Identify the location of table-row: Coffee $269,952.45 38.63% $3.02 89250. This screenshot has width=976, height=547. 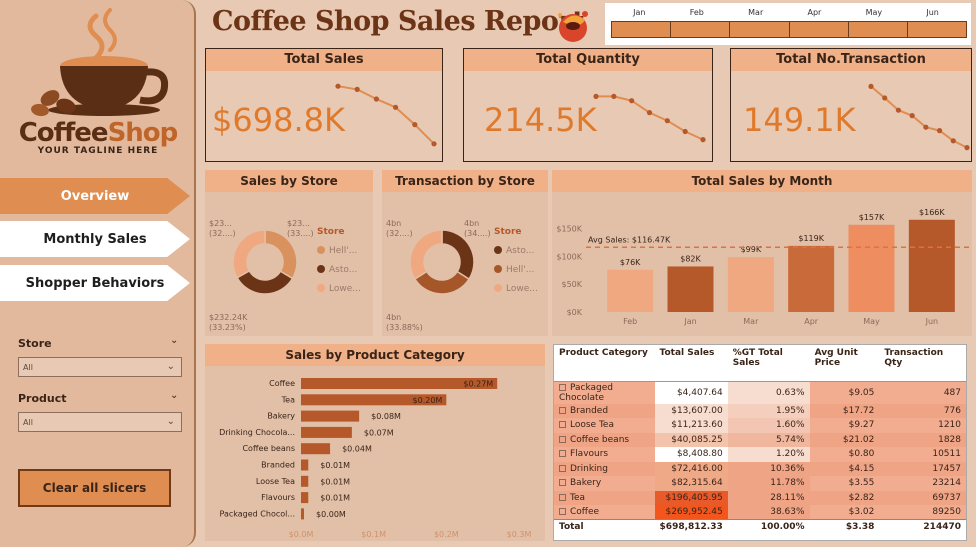
(760, 512).